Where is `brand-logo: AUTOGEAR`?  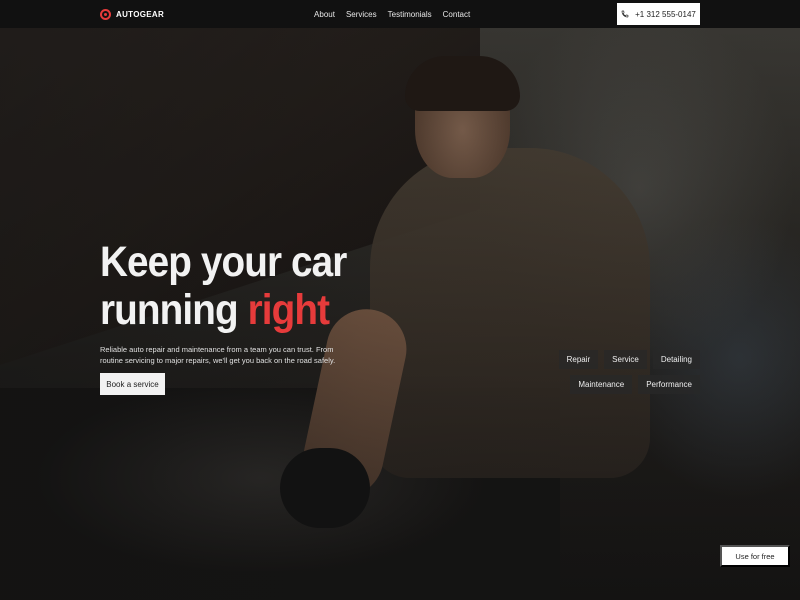
brand-logo: AUTOGEAR is located at coordinates (132, 14).